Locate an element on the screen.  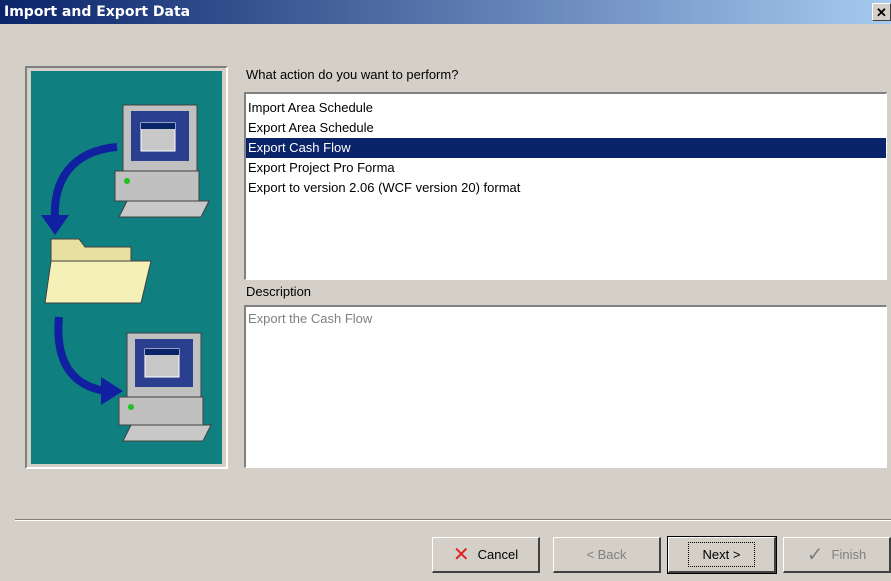
divider is located at coordinates (453, 520).